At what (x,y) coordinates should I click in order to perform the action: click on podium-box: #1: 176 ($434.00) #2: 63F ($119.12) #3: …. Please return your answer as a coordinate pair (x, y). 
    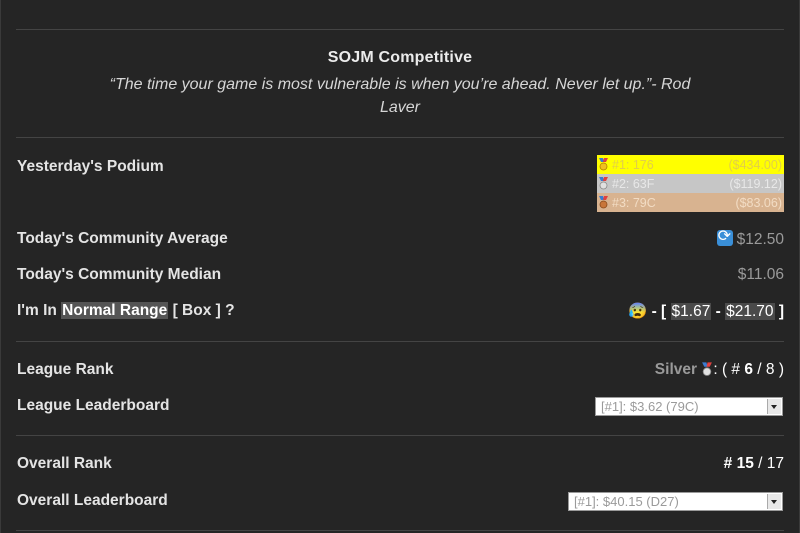
    Looking at the image, I should click on (690, 183).